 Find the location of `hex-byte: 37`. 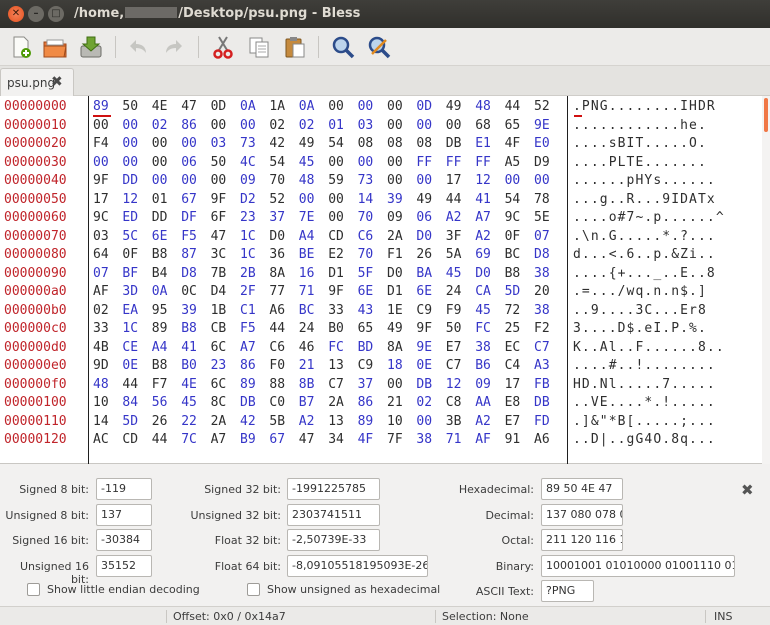

hex-byte: 37 is located at coordinates (280, 217).